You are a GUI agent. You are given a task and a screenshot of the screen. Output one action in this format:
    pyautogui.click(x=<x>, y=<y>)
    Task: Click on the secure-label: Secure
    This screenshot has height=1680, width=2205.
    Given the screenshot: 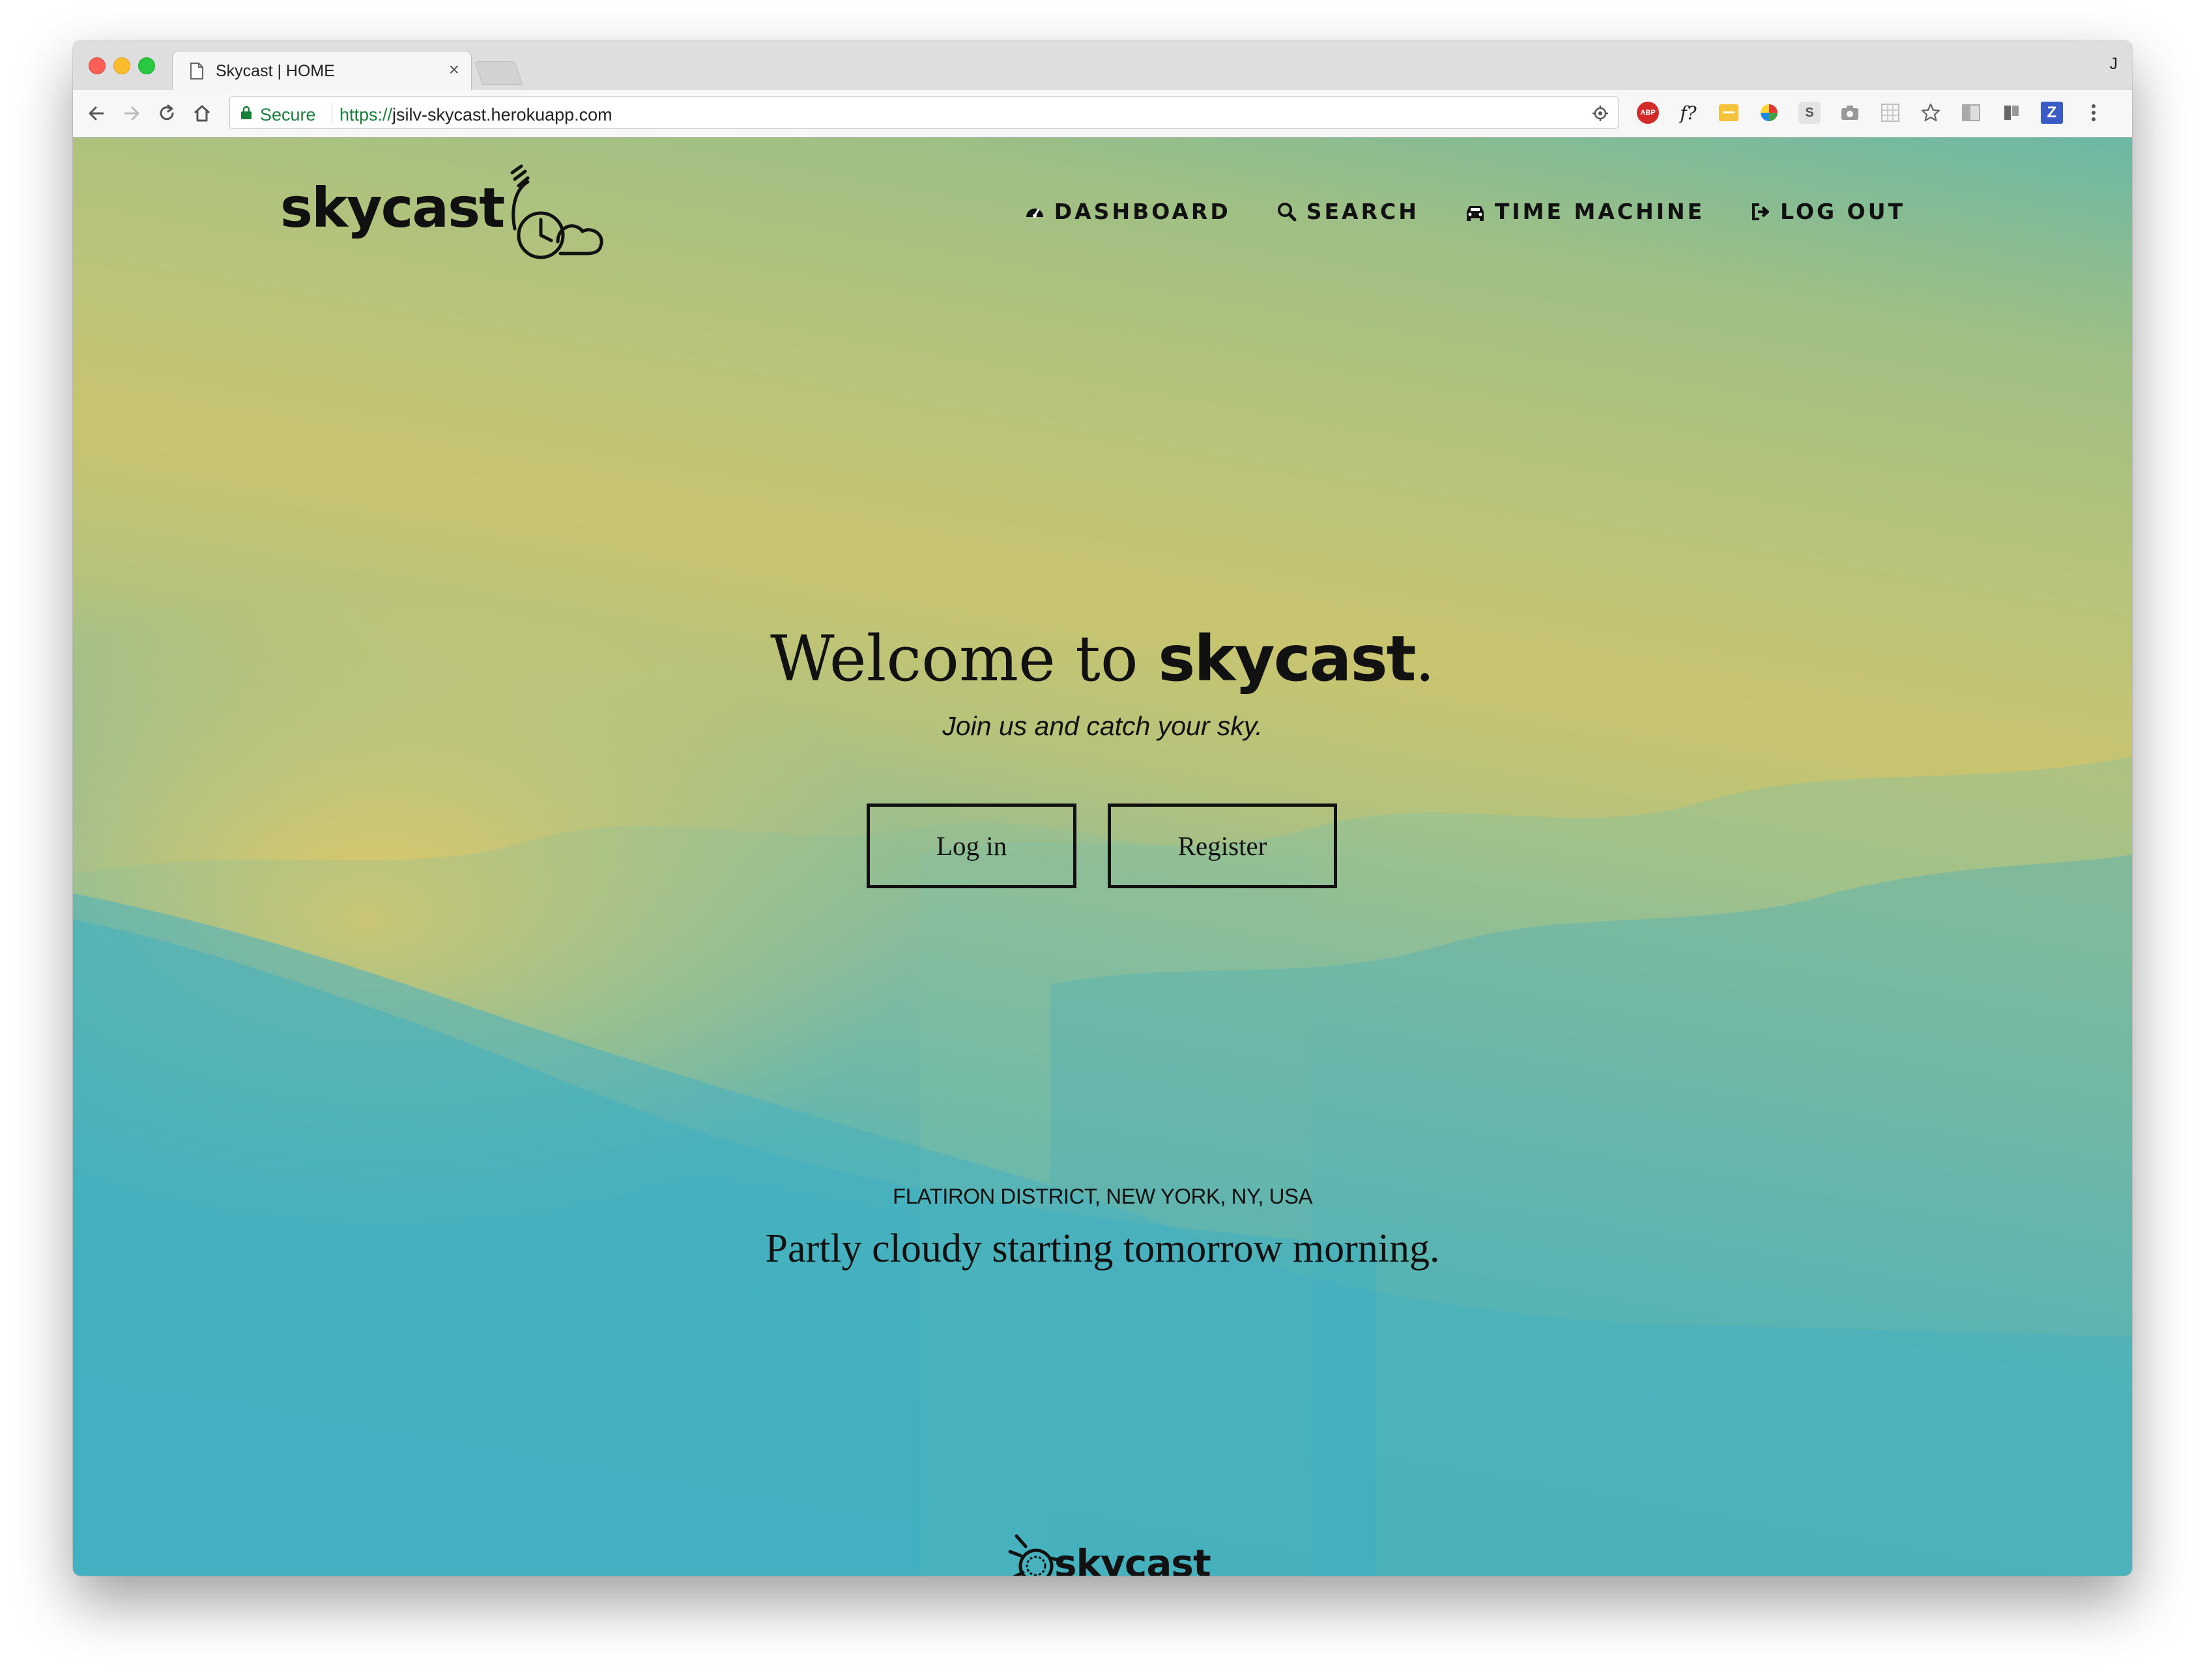 What is the action you would take?
    pyautogui.click(x=288, y=114)
    